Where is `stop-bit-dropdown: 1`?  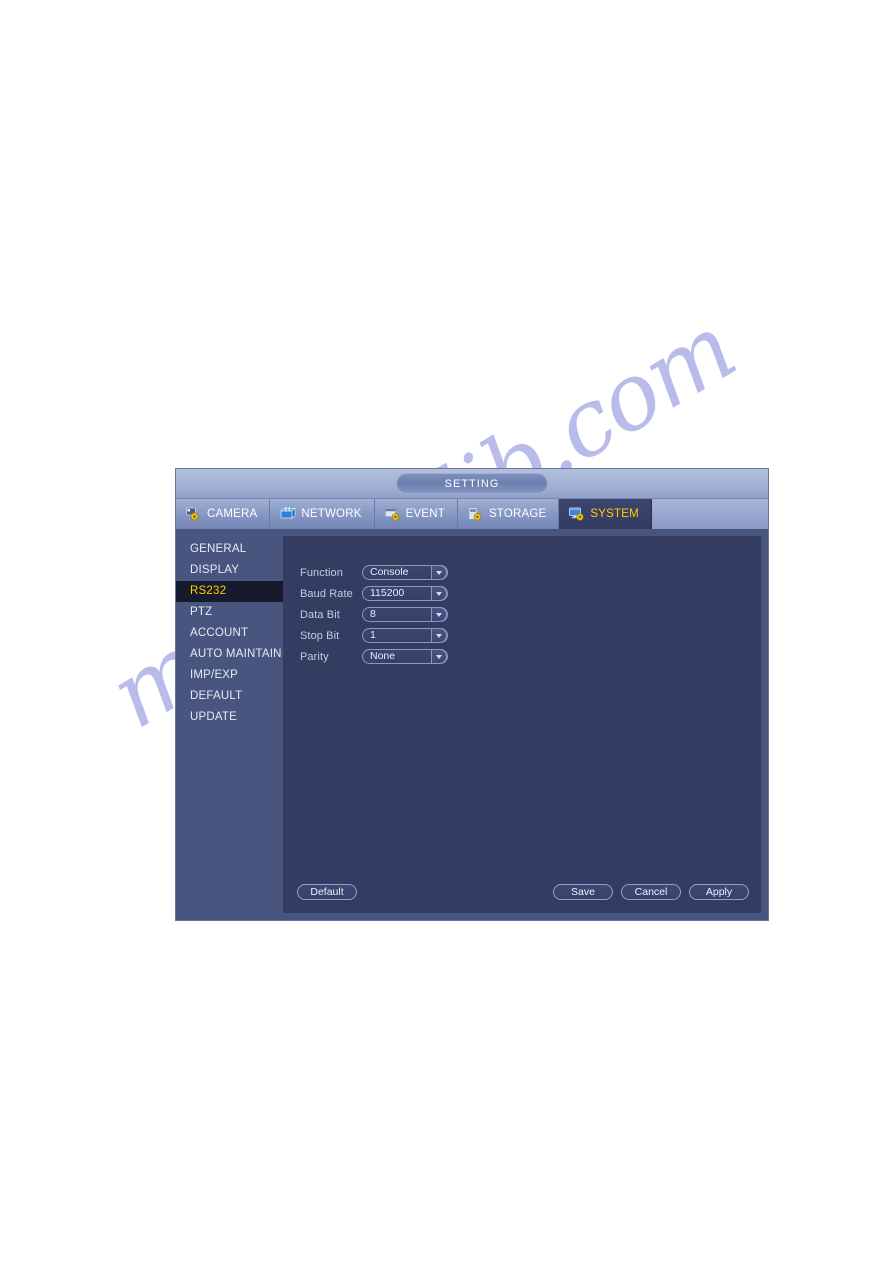 stop-bit-dropdown: 1 is located at coordinates (405, 635).